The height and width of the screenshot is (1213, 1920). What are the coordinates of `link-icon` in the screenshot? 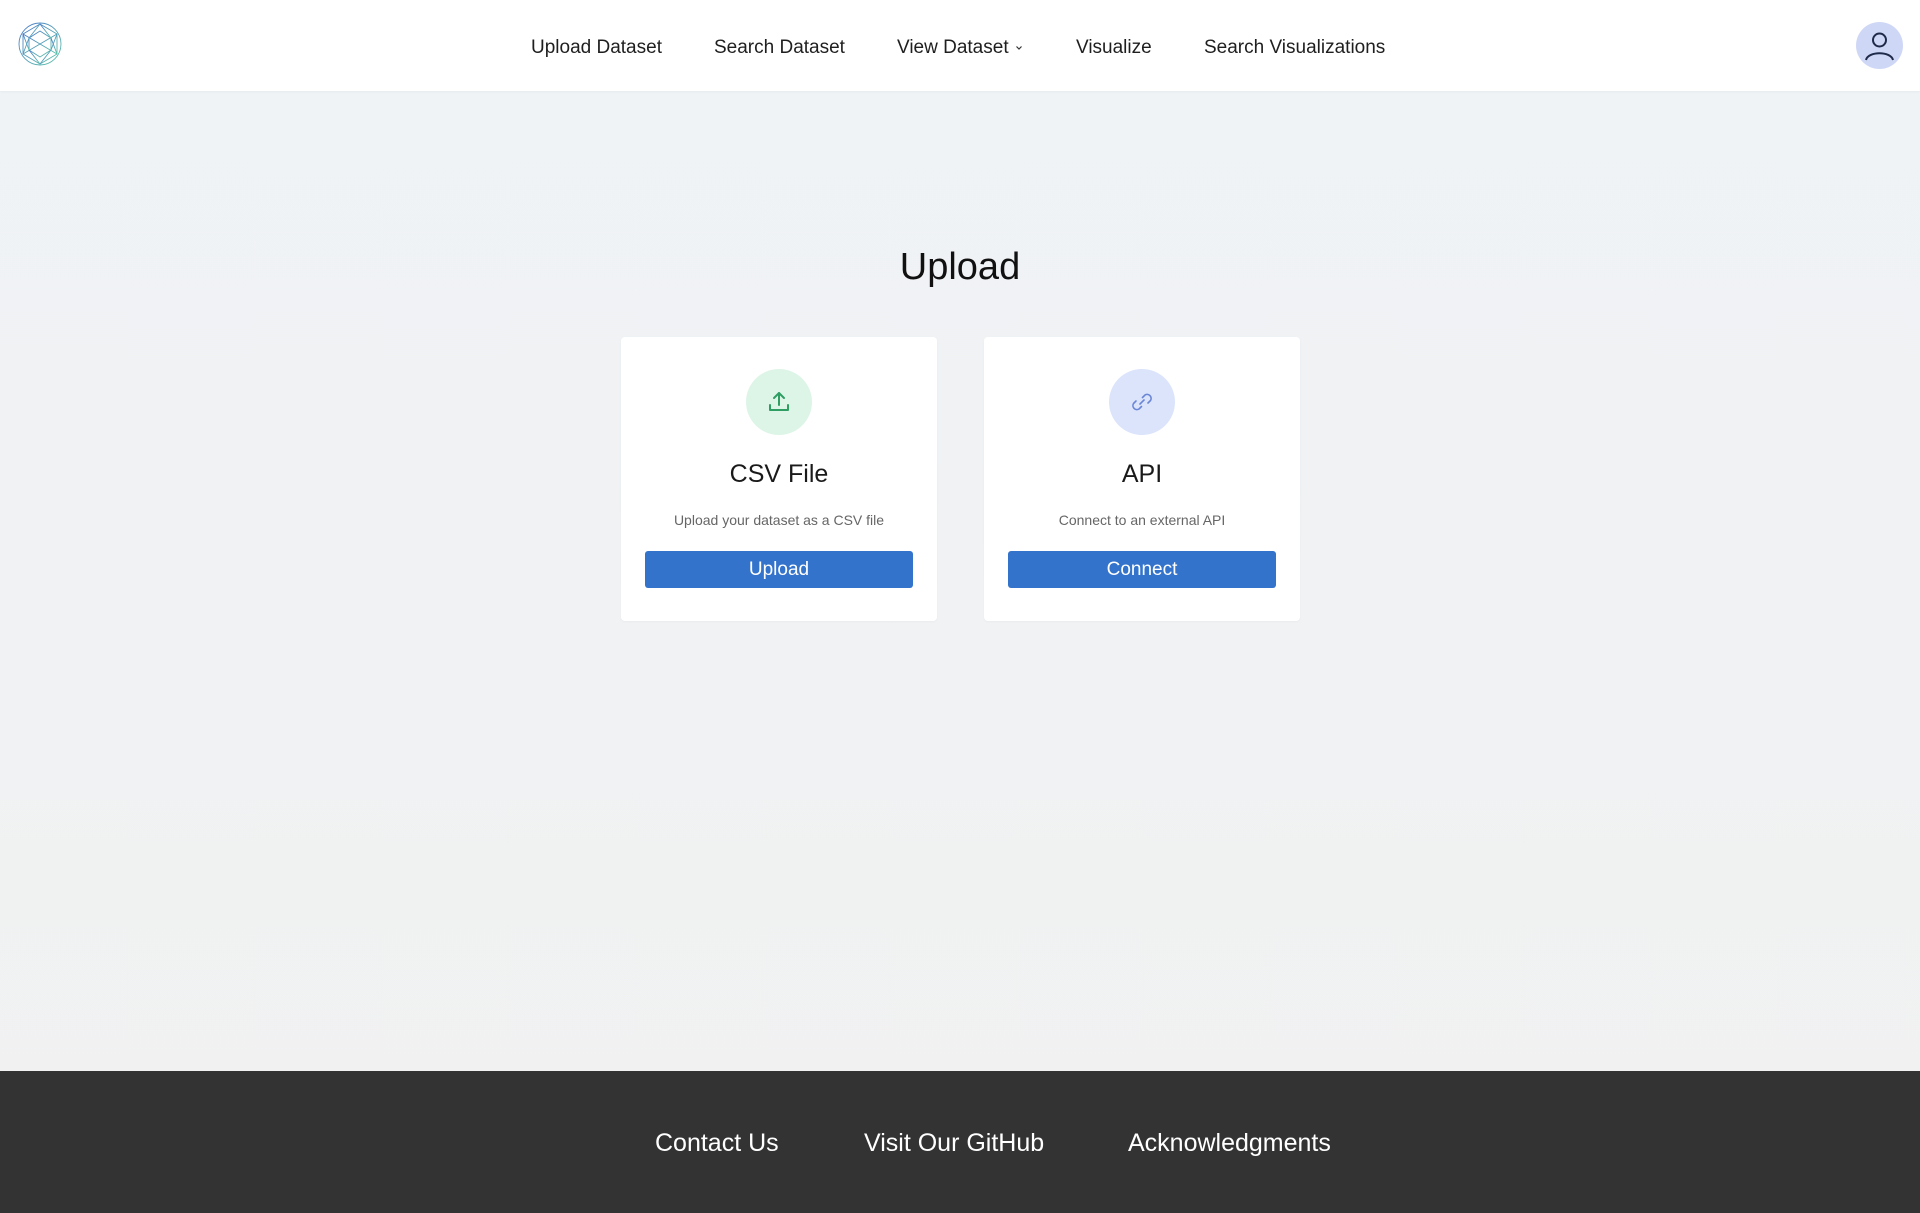 It's located at (1142, 402).